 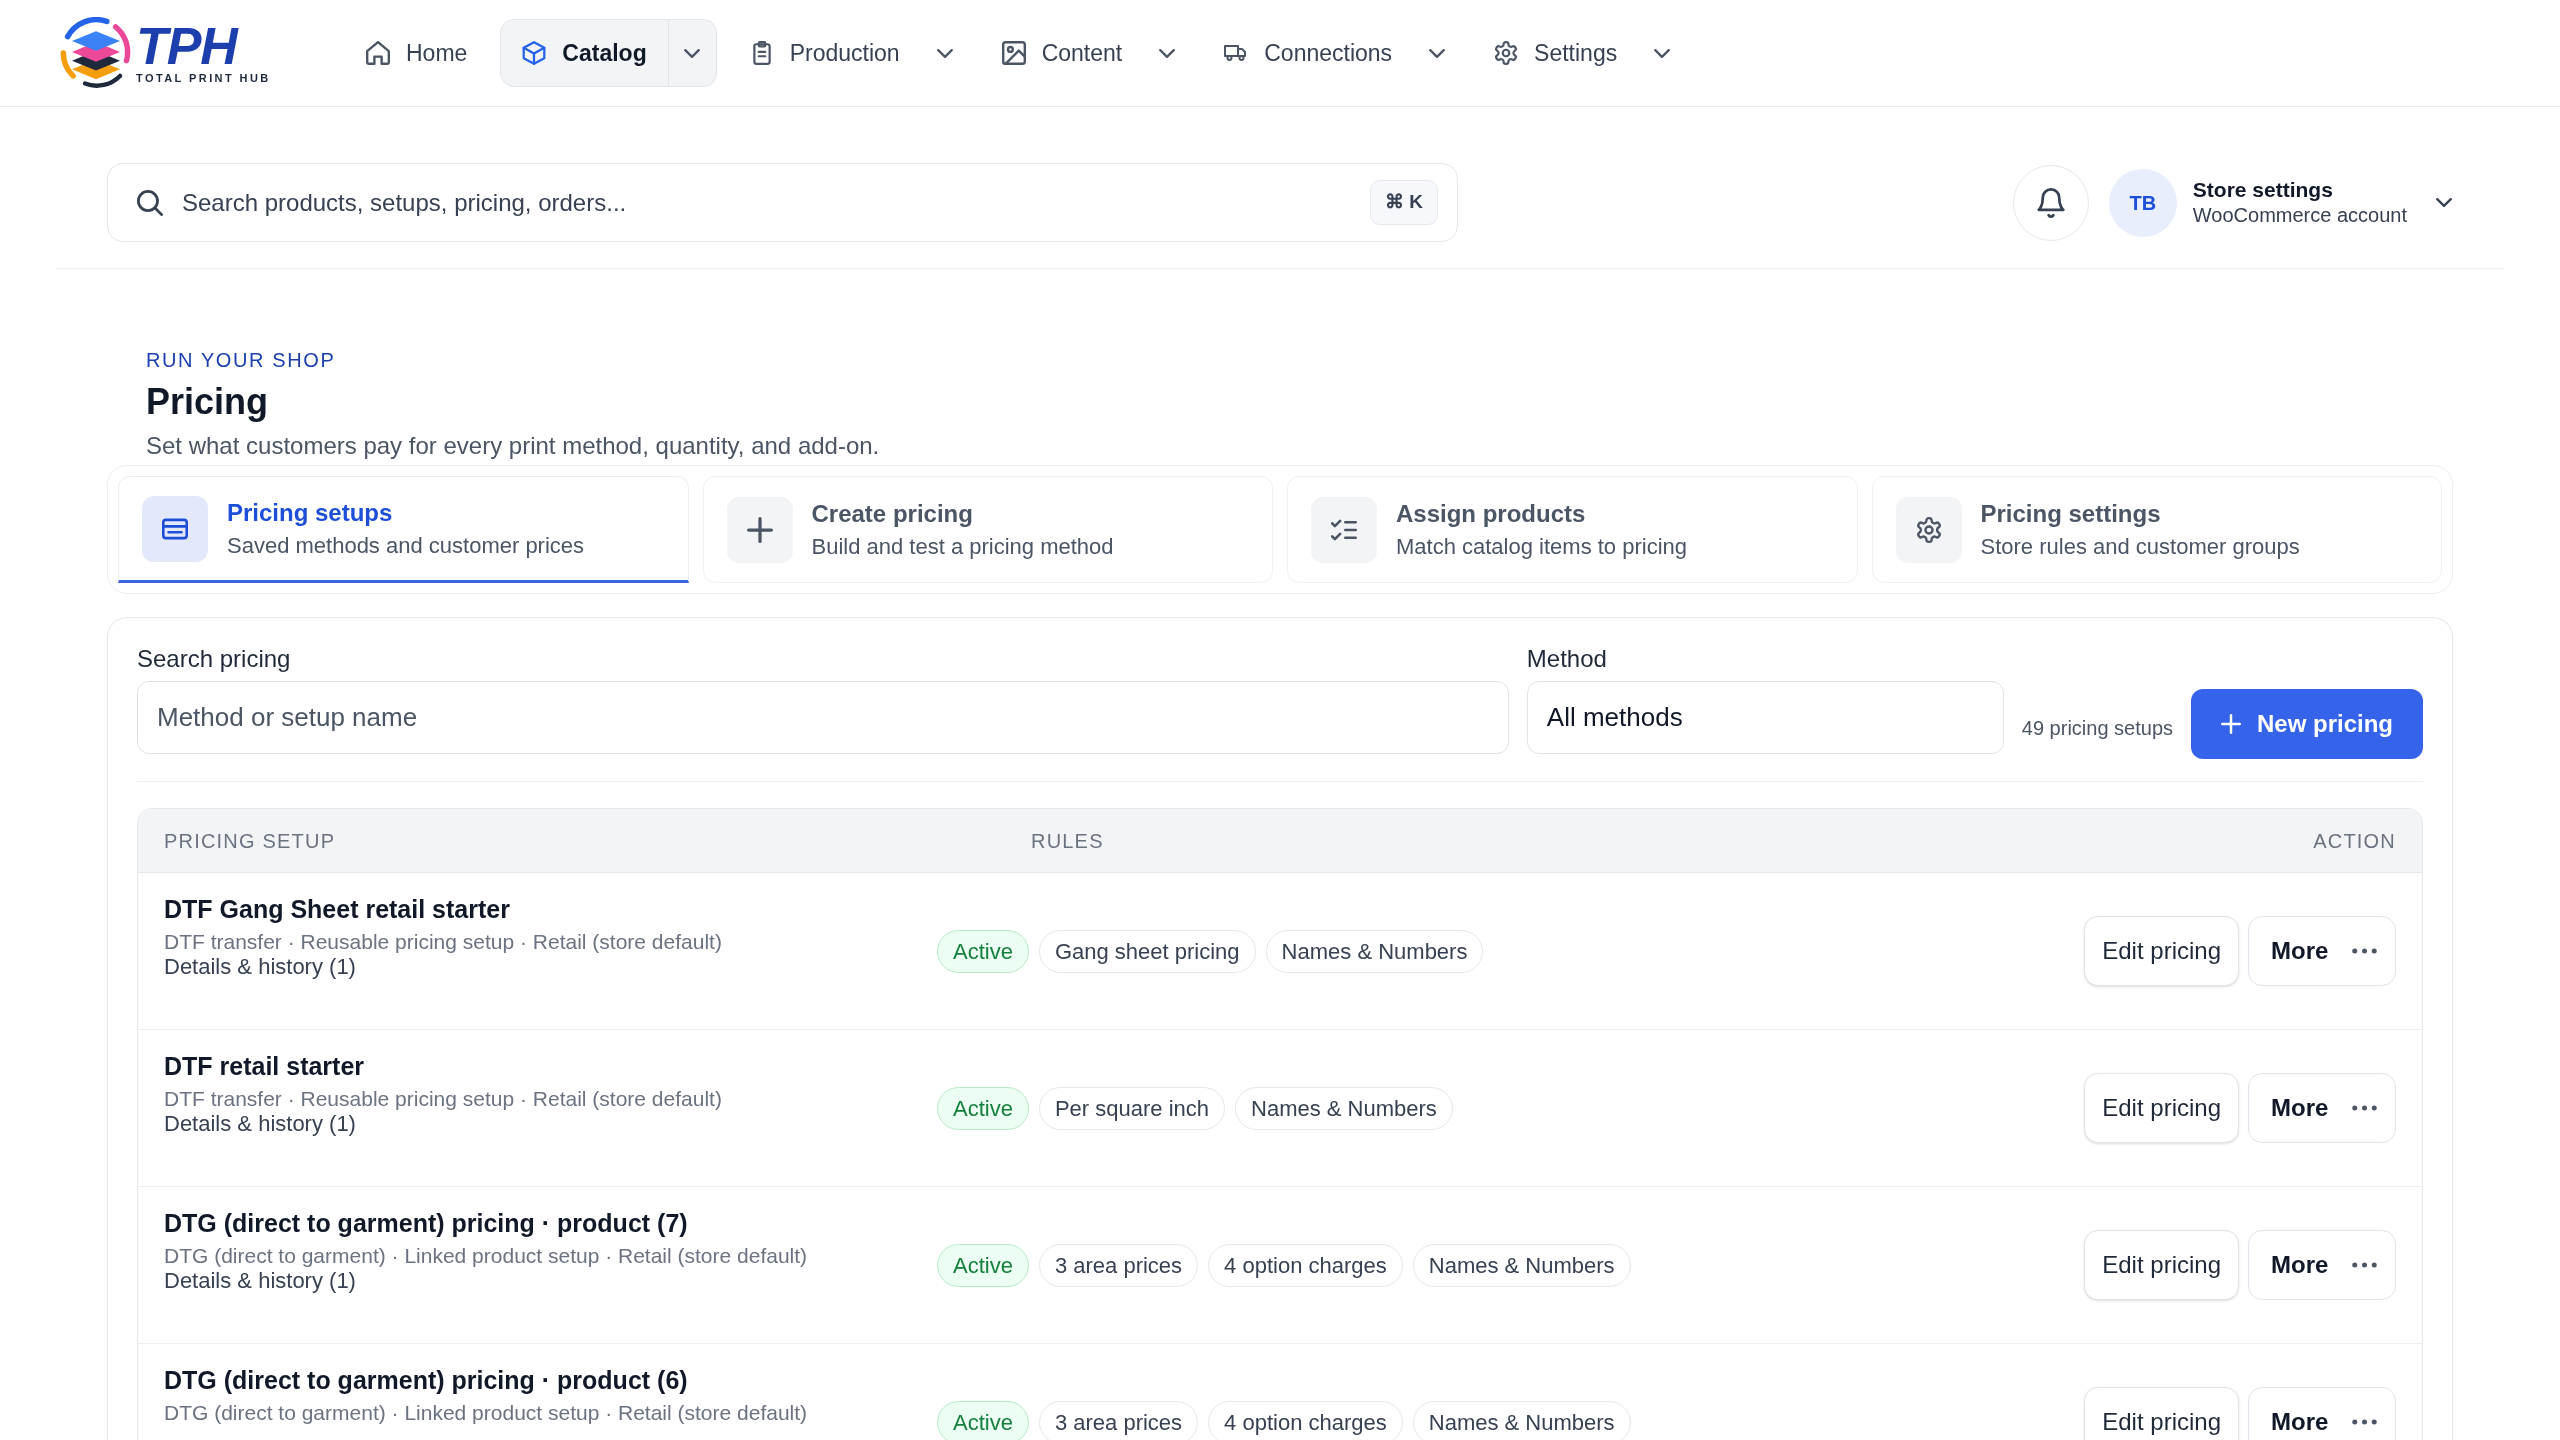 I want to click on tab: Create pricing Build and test a pricing method, so click(x=987, y=529).